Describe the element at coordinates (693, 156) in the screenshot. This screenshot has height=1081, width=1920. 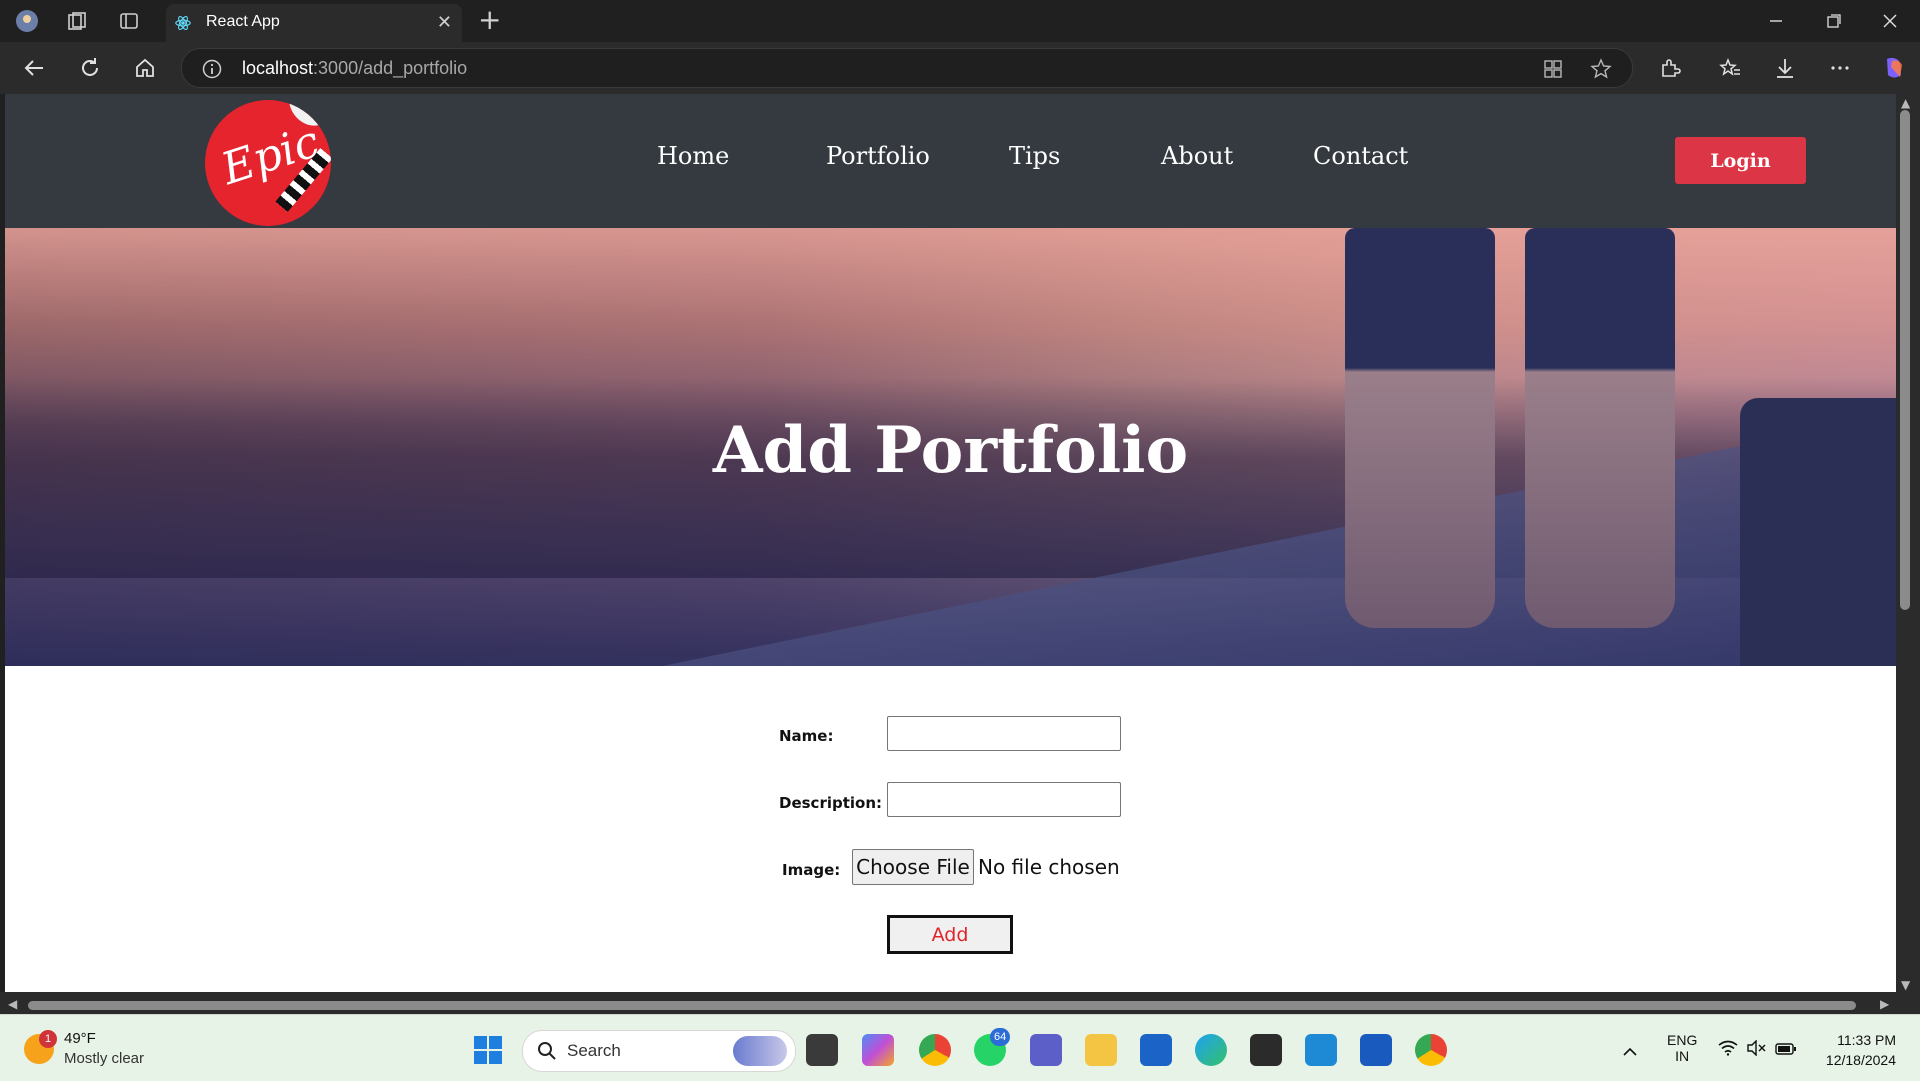
I see `nav-home-link: Home` at that location.